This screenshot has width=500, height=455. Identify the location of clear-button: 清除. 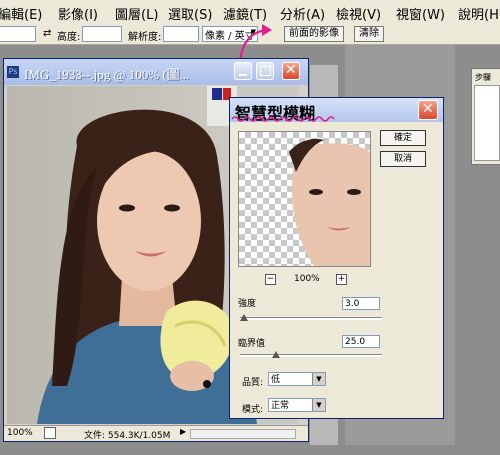
(369, 34).